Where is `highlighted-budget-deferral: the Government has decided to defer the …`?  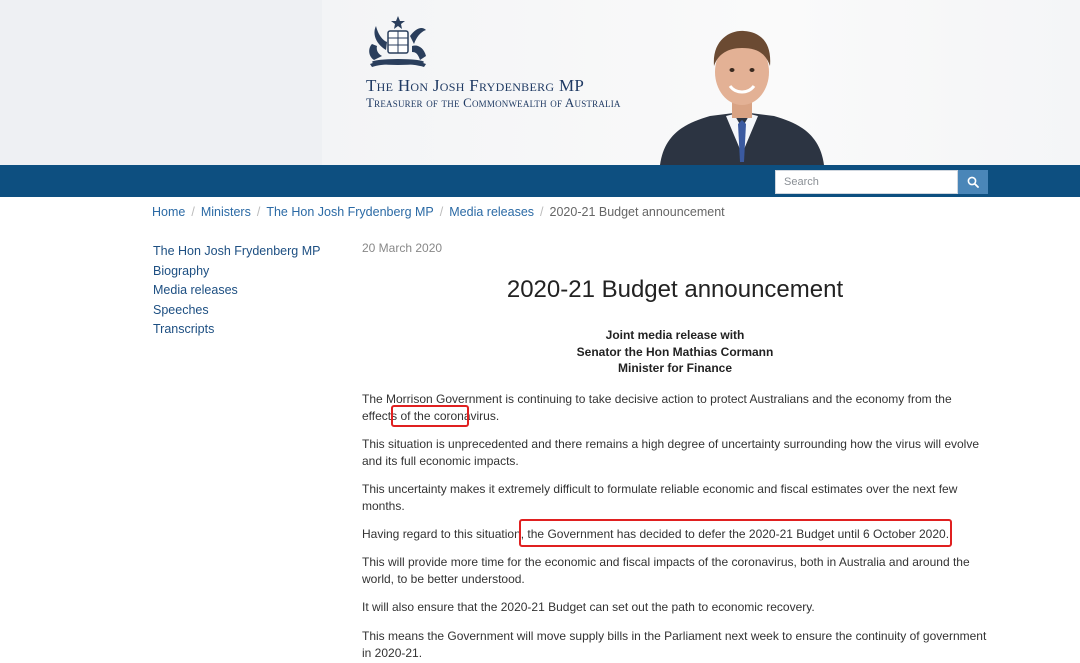 highlighted-budget-deferral: the Government has decided to defer the … is located at coordinates (738, 534).